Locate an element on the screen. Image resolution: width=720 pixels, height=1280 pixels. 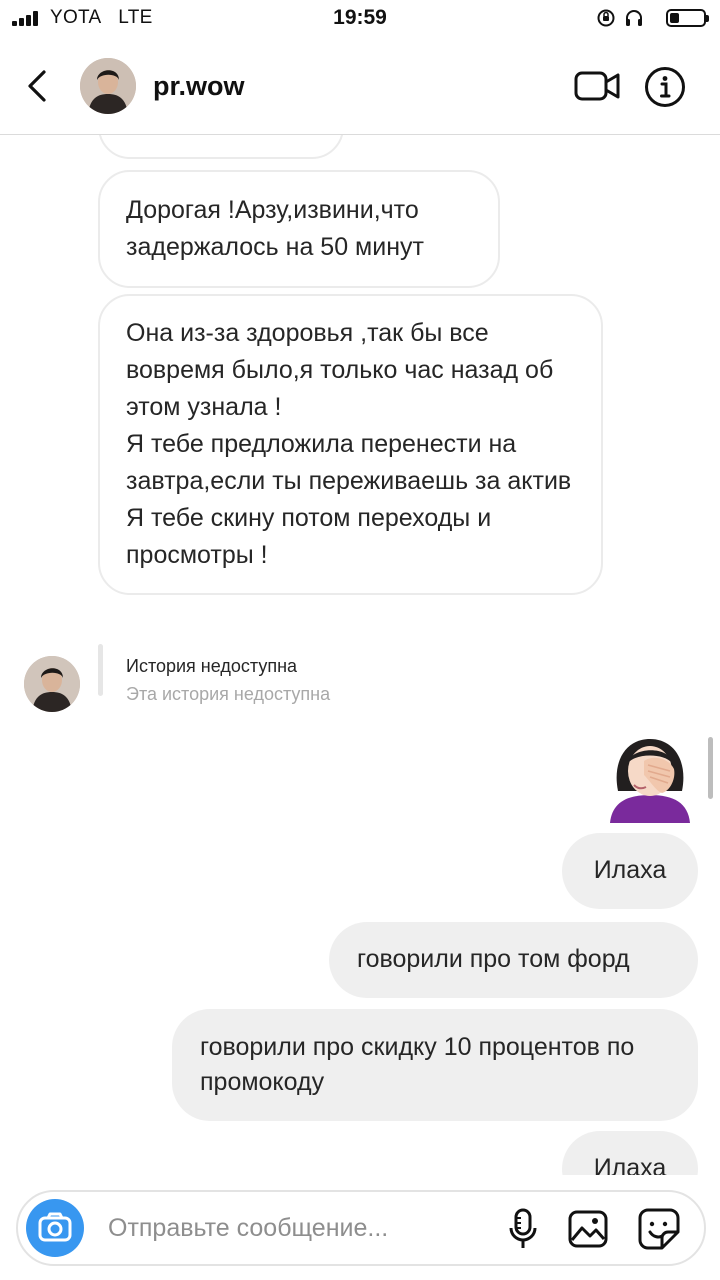
sticker-icon is located at coordinates (659, 1229).